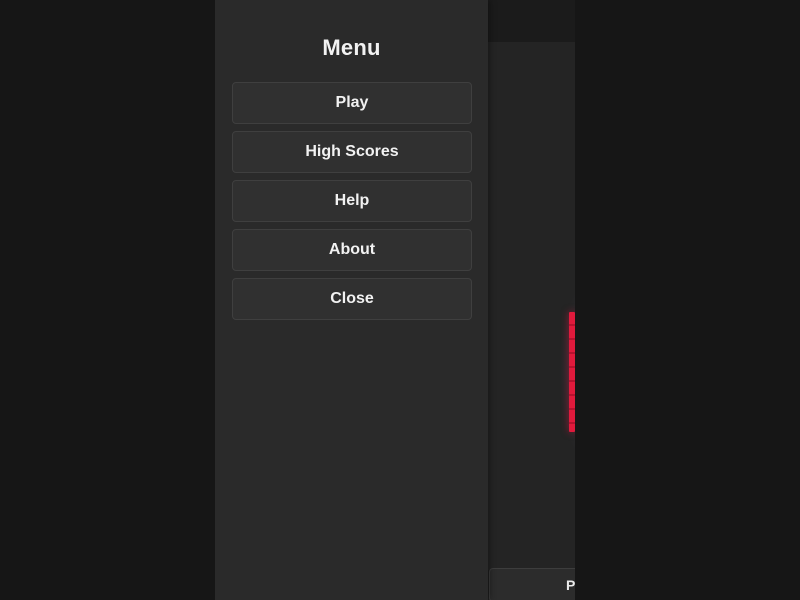 The height and width of the screenshot is (600, 800). What do you see at coordinates (351, 47) in the screenshot?
I see `menu-title: Menu` at bounding box center [351, 47].